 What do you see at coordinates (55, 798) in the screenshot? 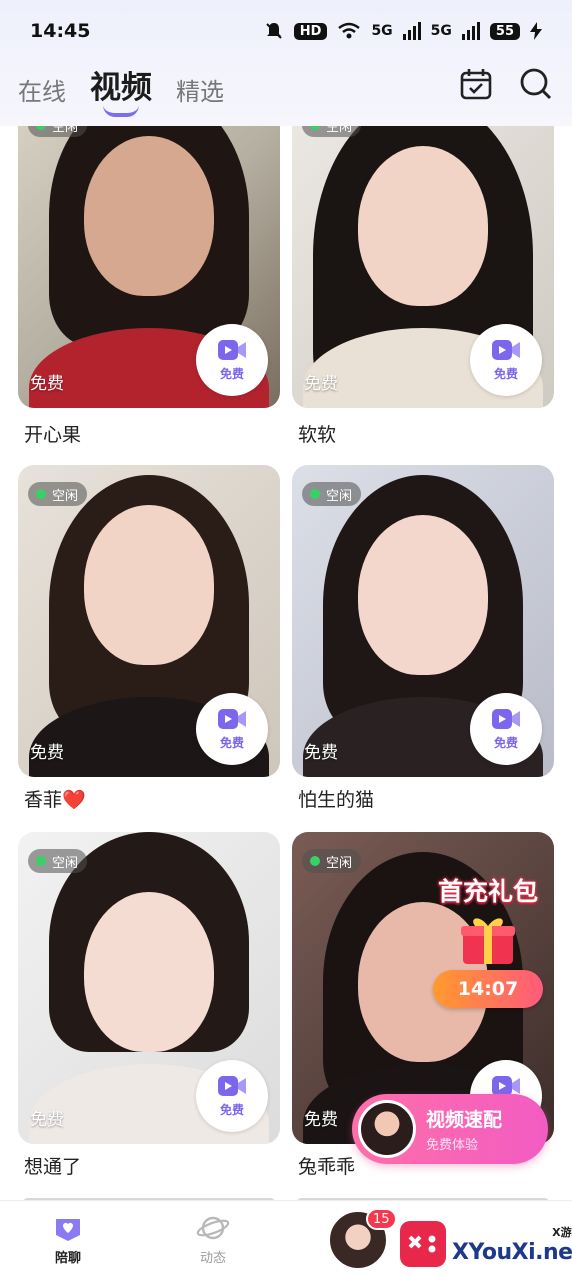
I see `user-name: 香菲❤️` at bounding box center [55, 798].